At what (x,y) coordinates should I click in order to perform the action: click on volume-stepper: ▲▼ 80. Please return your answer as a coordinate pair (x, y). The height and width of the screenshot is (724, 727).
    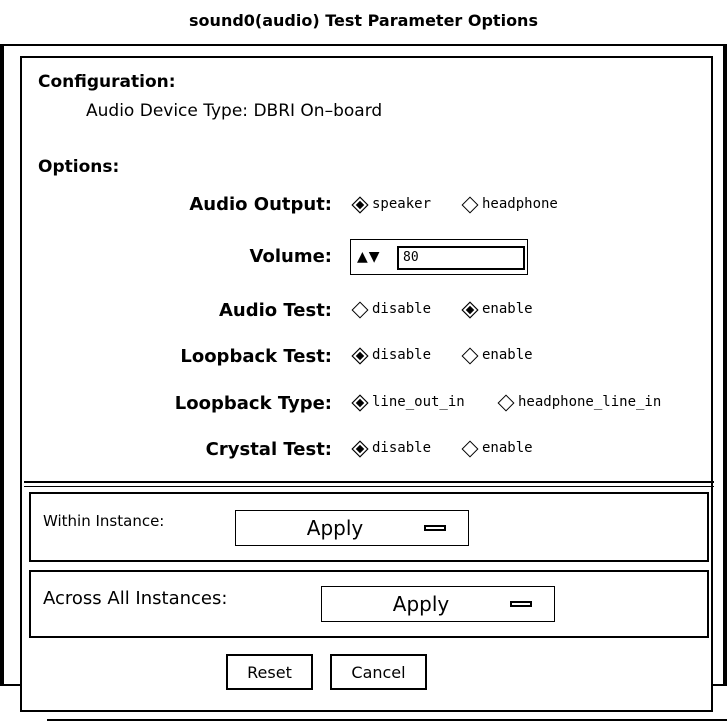
    Looking at the image, I should click on (439, 257).